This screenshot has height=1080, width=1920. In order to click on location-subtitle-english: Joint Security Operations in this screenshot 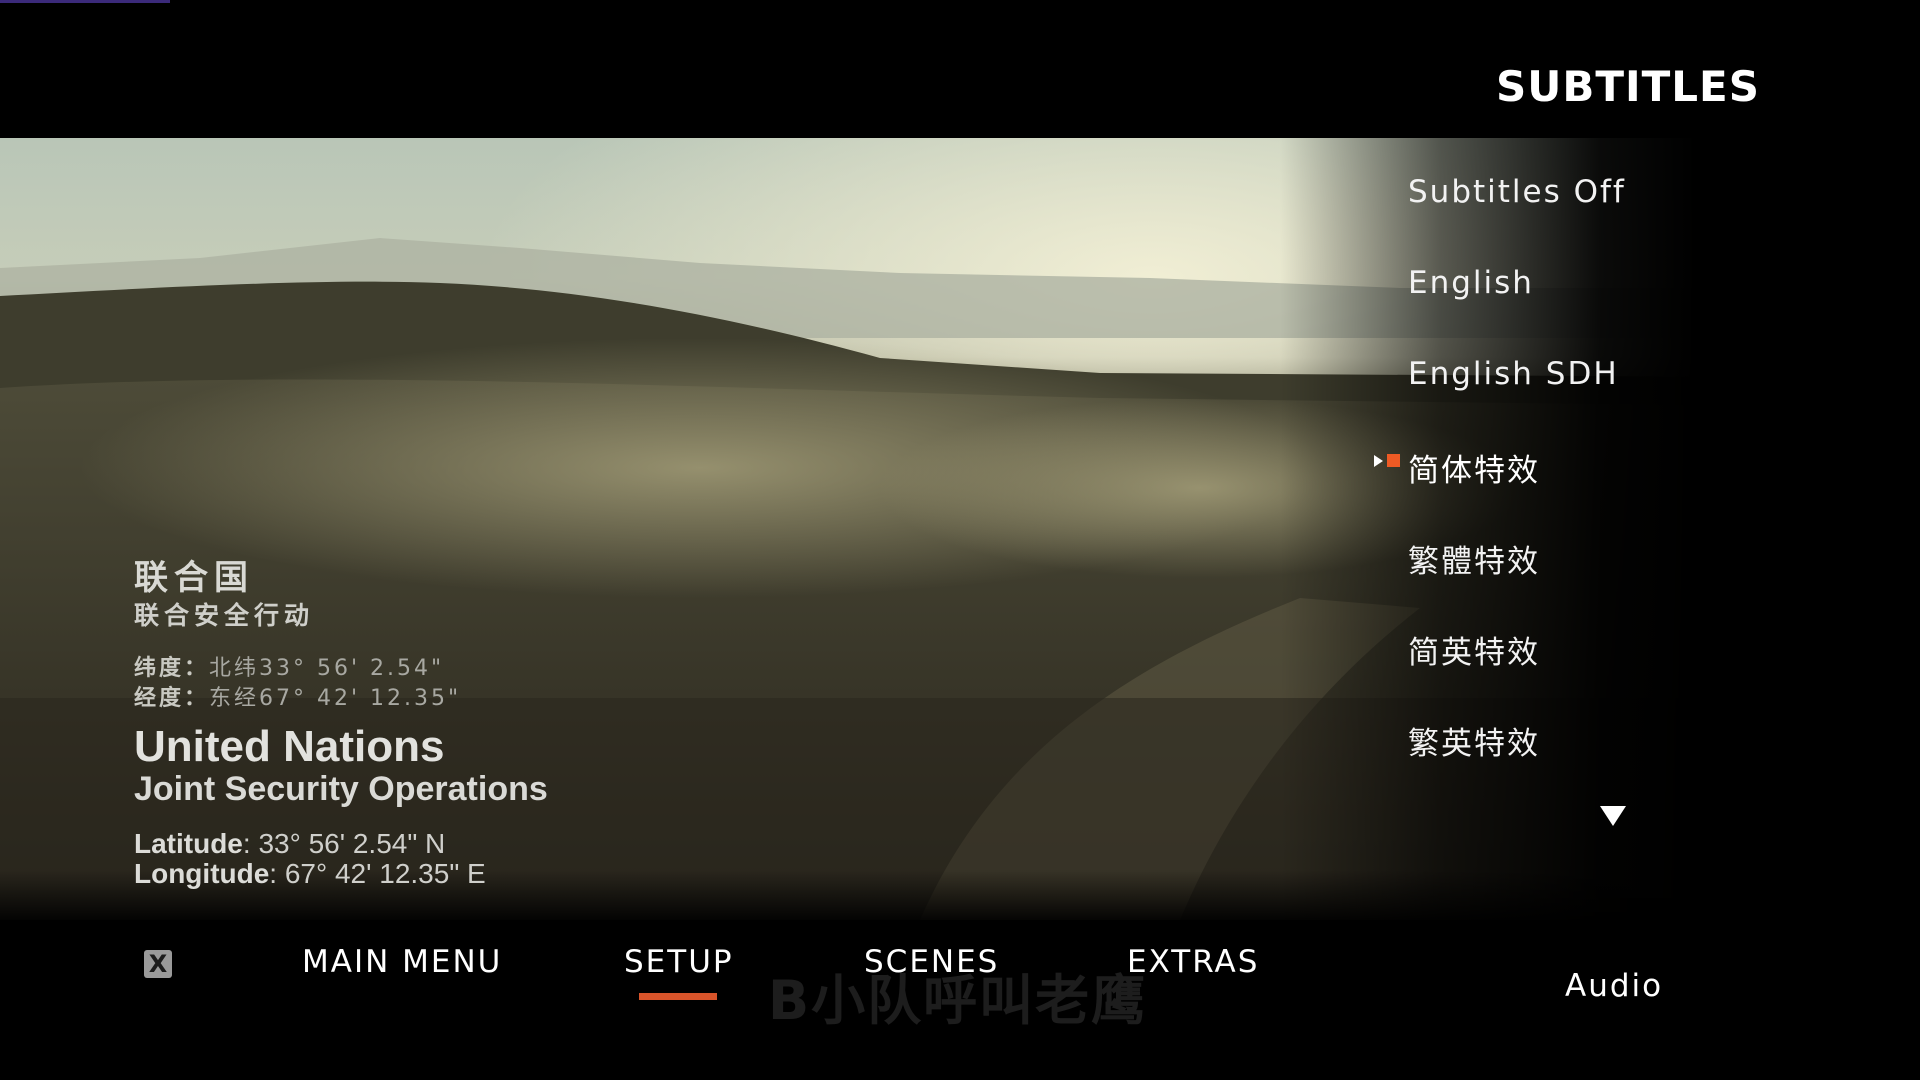, I will do `click(341, 789)`.